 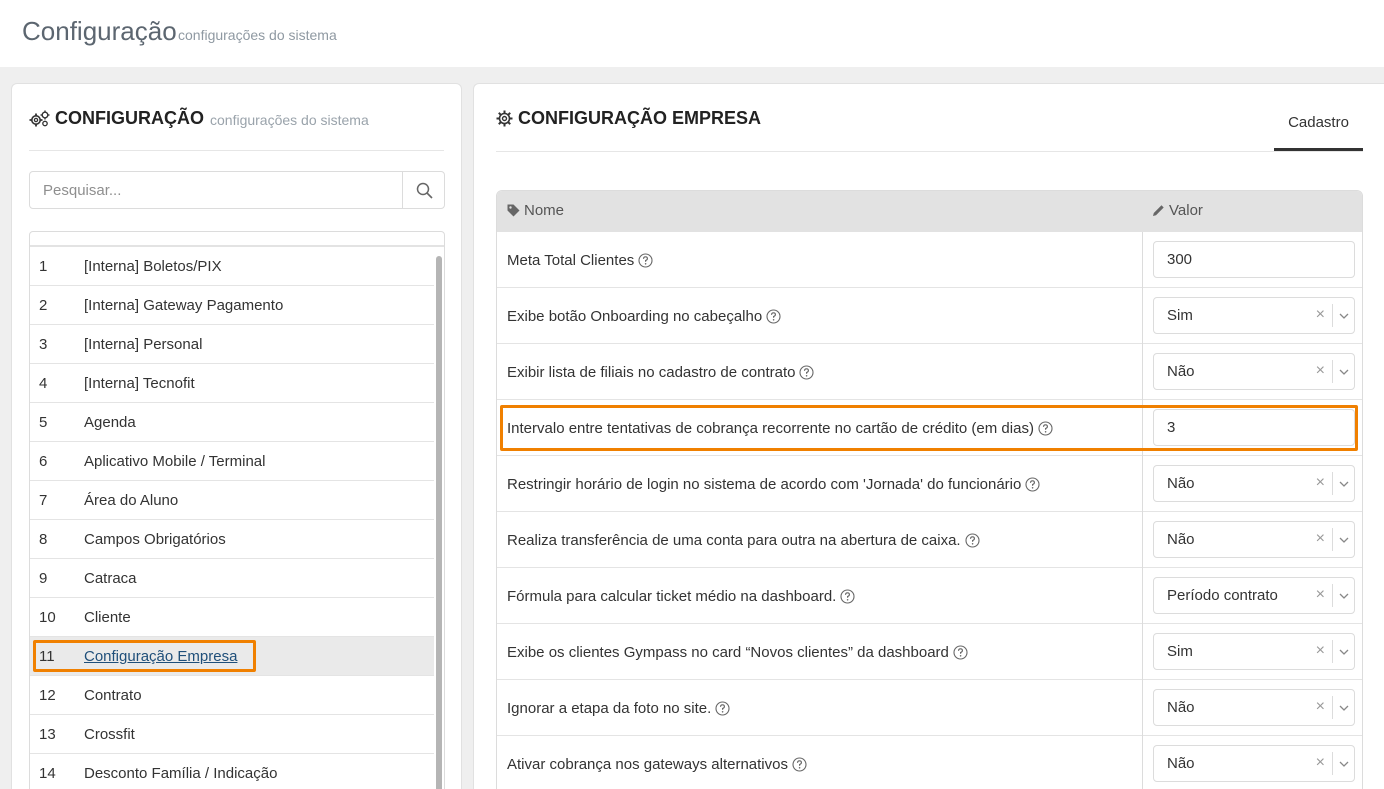 I want to click on item-number: 14, so click(x=47, y=773).